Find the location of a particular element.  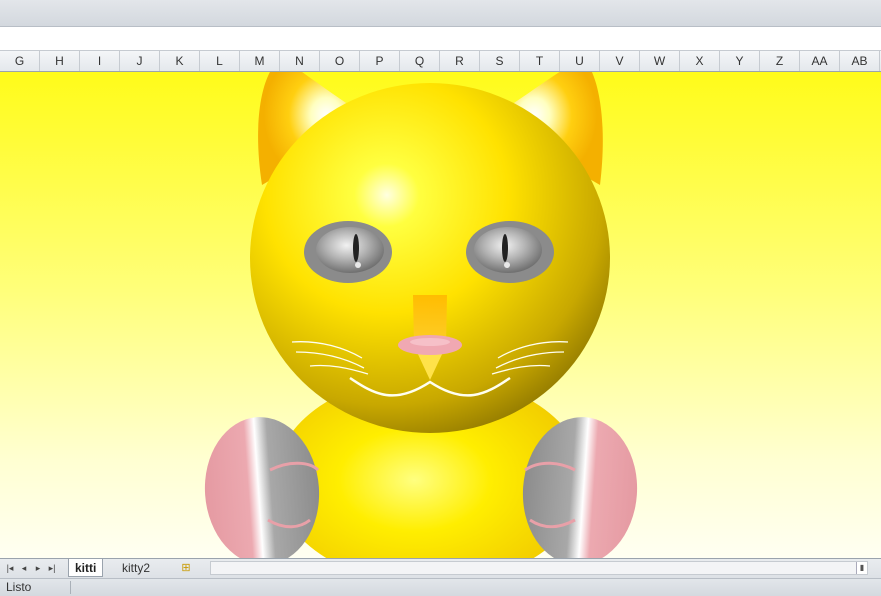

prev-sheet-icon: ◂ is located at coordinates (24, 568).